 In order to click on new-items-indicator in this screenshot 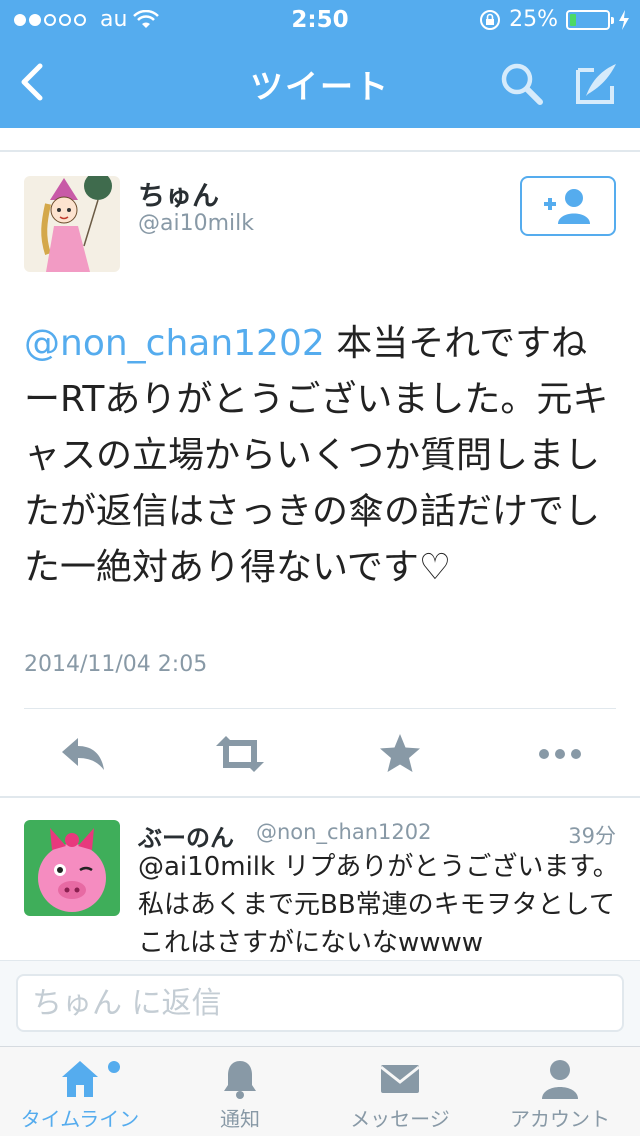, I will do `click(114, 1067)`.